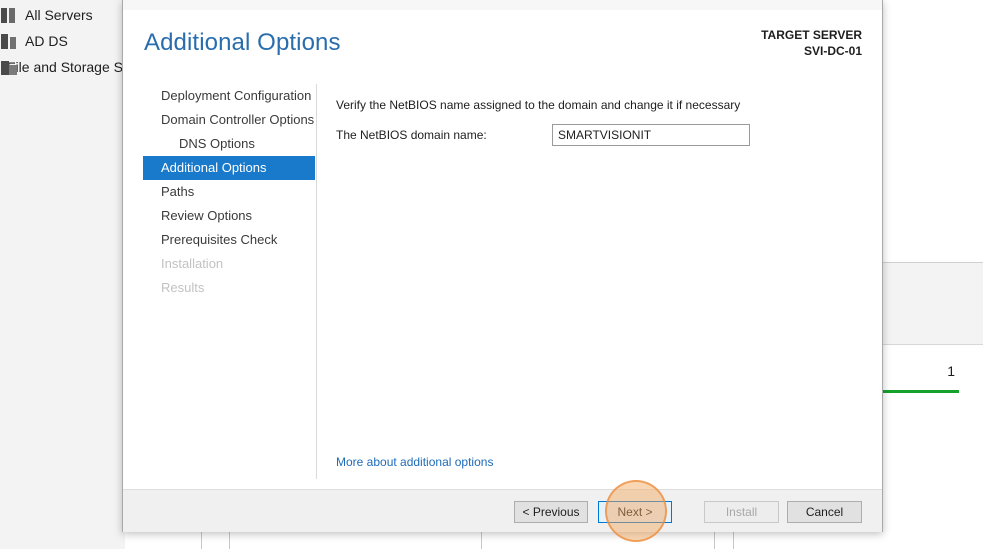 This screenshot has width=983, height=549. I want to click on step-installation: Installation, so click(192, 263).